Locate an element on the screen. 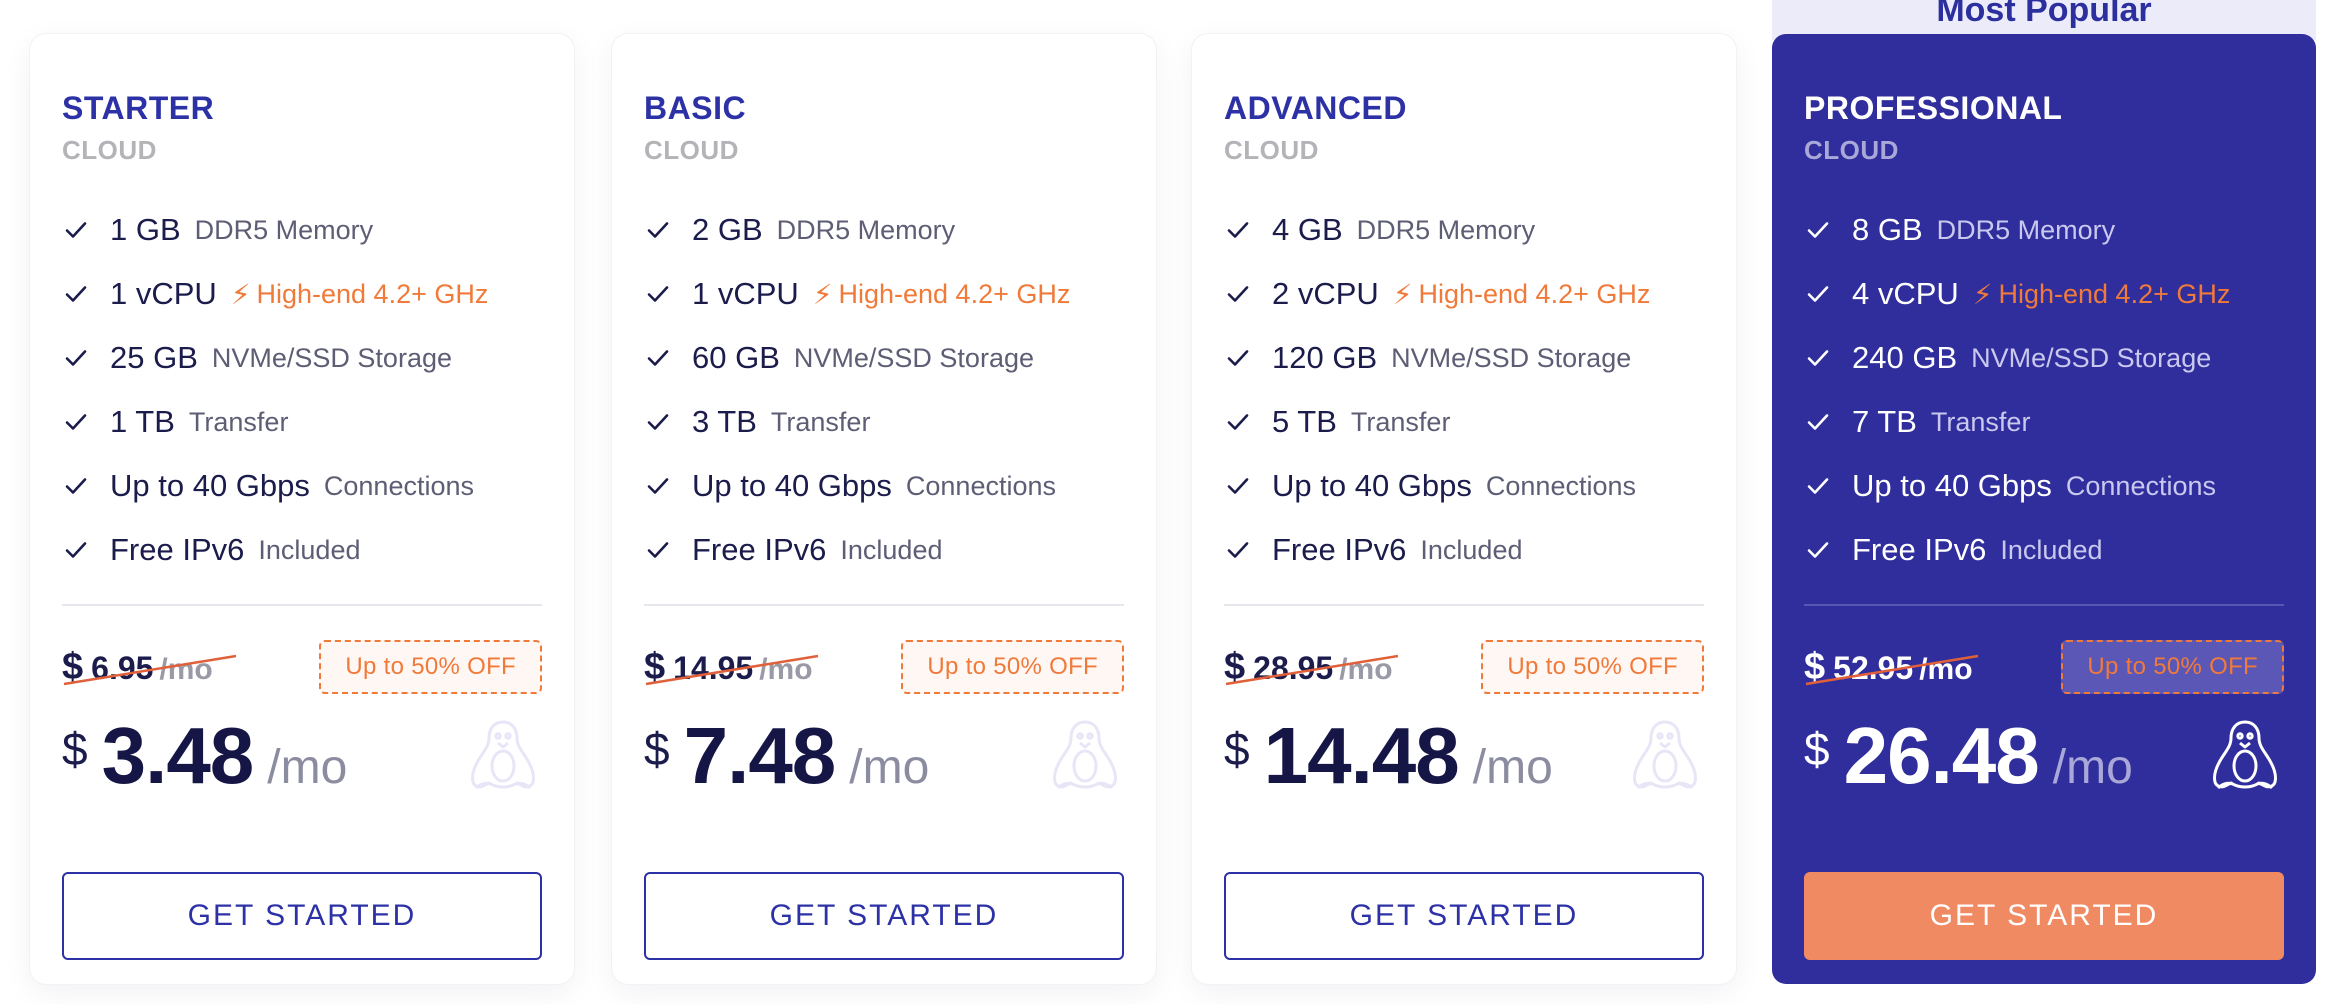  current-price: $ 3.48 /mo is located at coordinates (302, 755).